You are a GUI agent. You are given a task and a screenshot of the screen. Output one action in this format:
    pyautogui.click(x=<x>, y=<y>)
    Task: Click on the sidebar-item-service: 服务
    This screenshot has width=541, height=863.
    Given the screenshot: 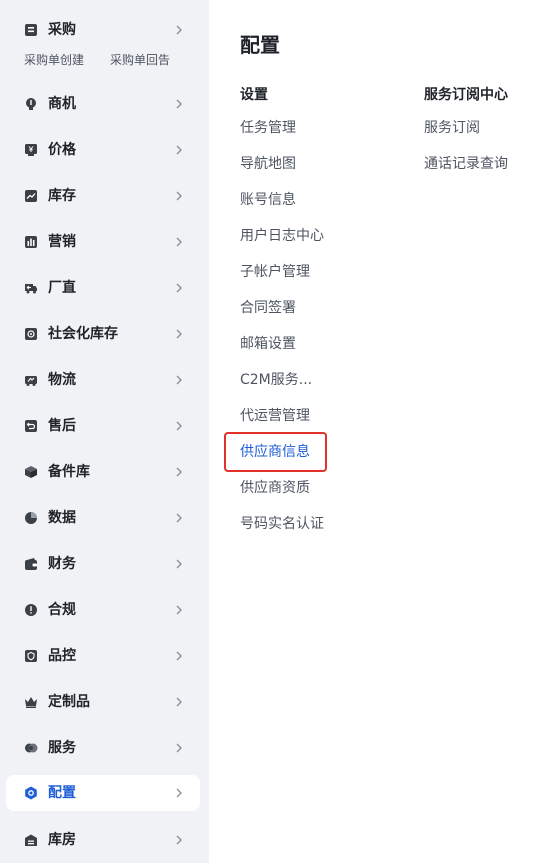 What is the action you would take?
    pyautogui.click(x=103, y=748)
    